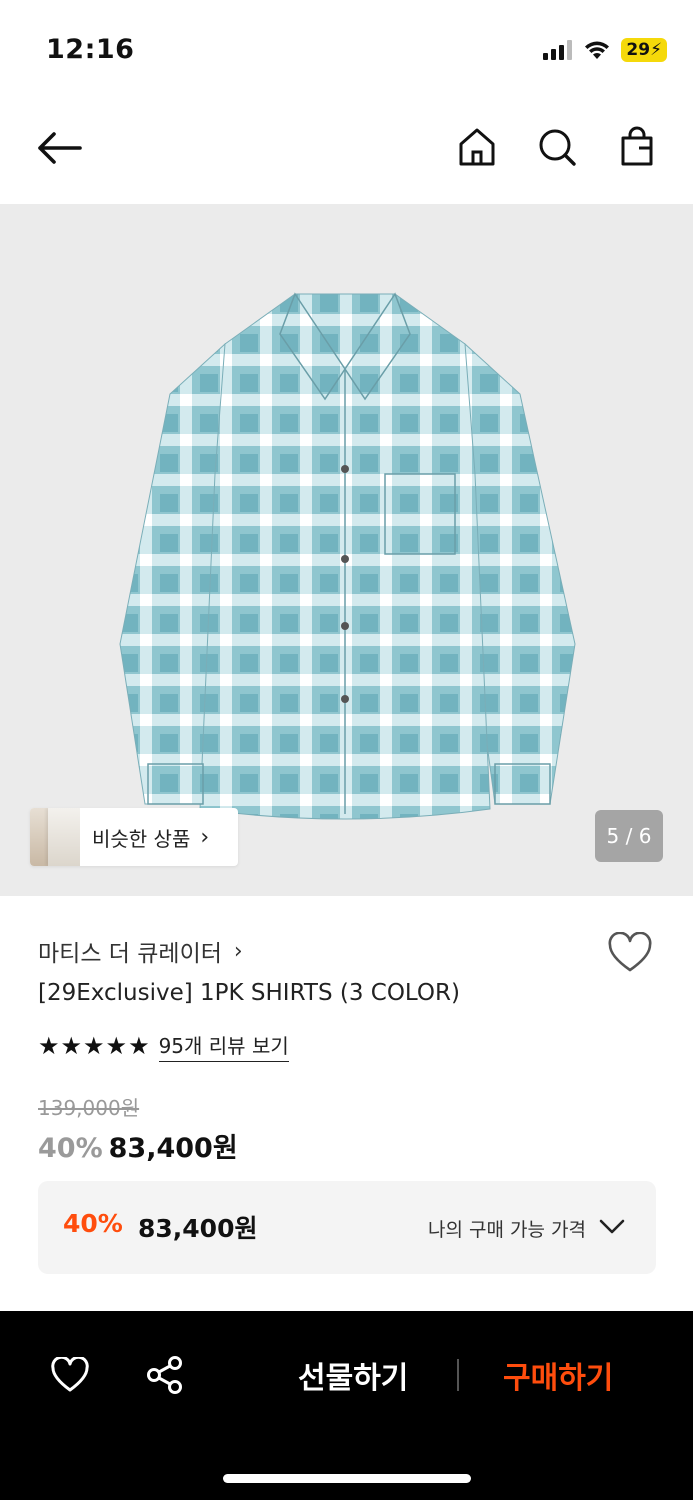 This screenshot has width=693, height=1500. What do you see at coordinates (558, 50) in the screenshot?
I see `signal-icon` at bounding box center [558, 50].